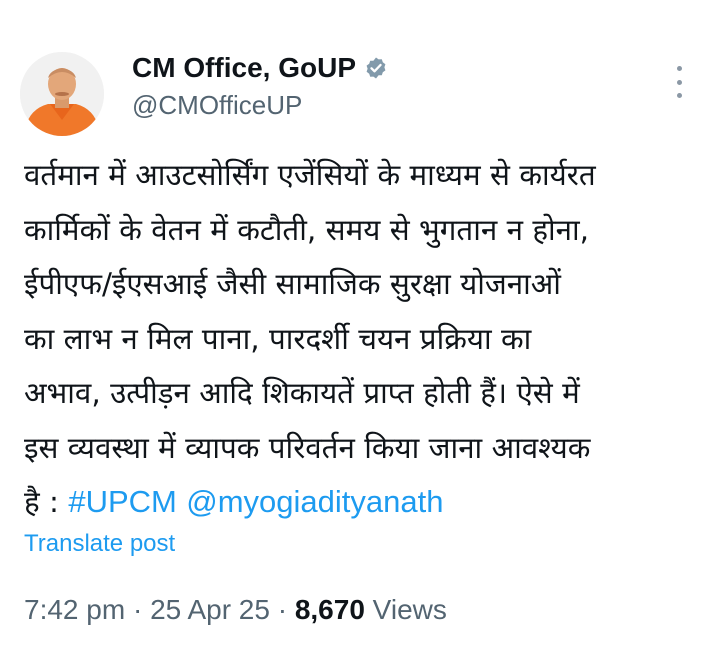 The height and width of the screenshot is (664, 720). Describe the element at coordinates (244, 68) in the screenshot. I see `author-display-name: CM Office, GoUP` at that location.